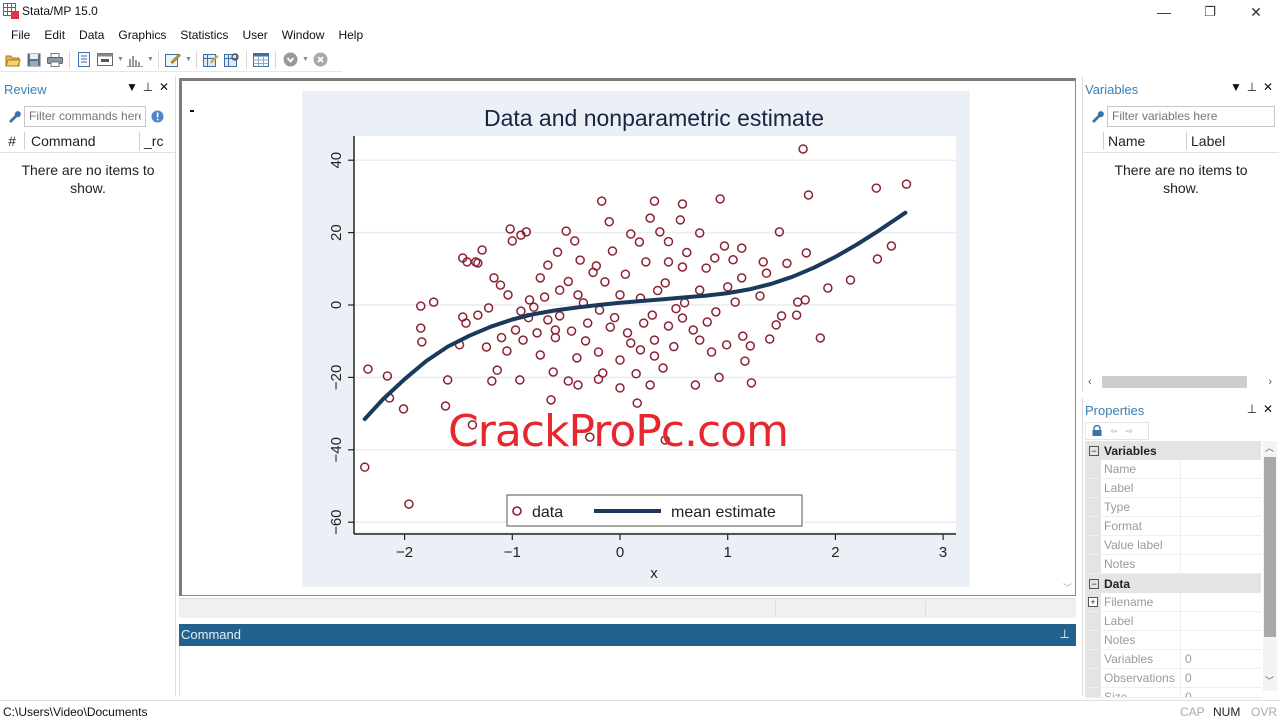  Describe the element at coordinates (1173, 469) in the screenshot. I see `property-row: Name` at that location.